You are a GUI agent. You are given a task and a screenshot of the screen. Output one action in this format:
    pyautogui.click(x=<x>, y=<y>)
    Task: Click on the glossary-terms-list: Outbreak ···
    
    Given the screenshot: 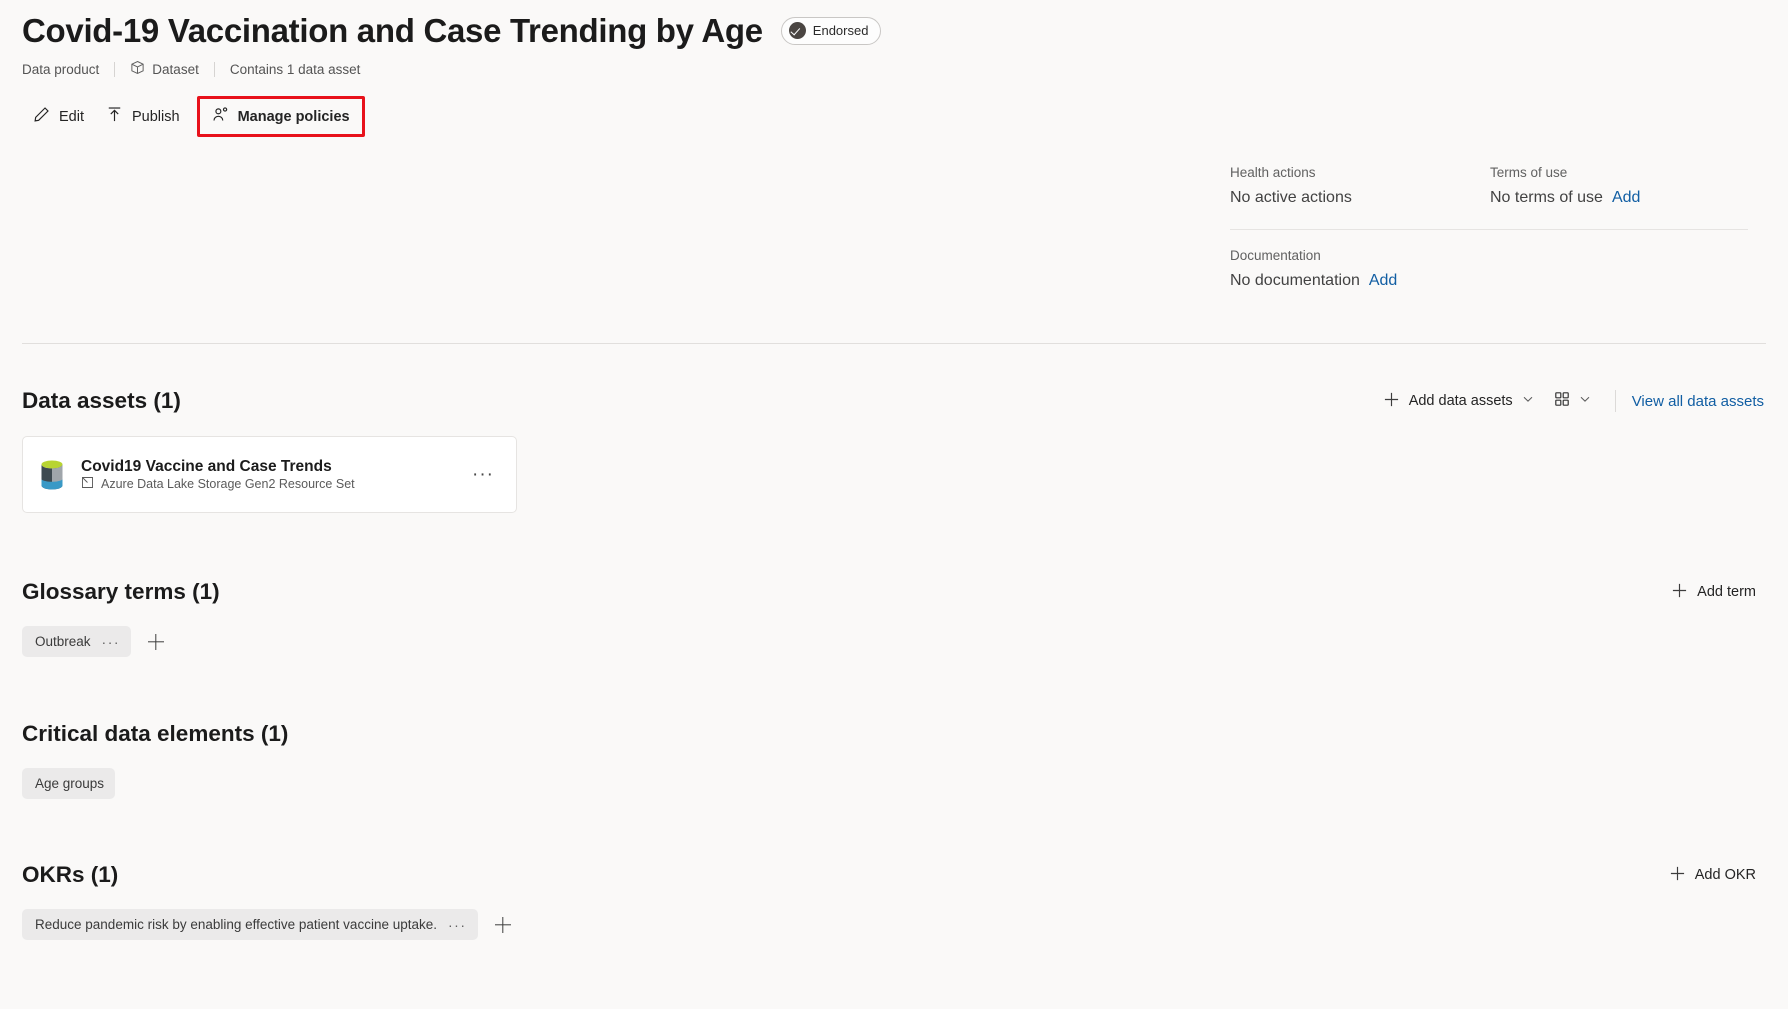 What is the action you would take?
    pyautogui.click(x=894, y=641)
    